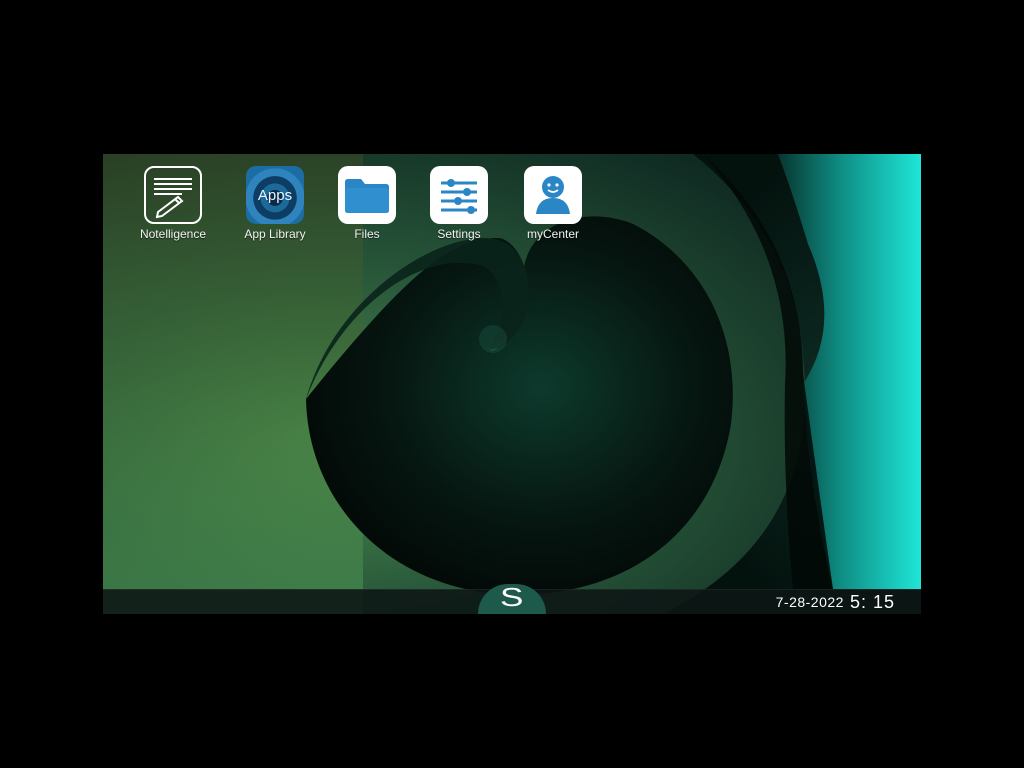  I want to click on app-label: Notelligence, so click(173, 234).